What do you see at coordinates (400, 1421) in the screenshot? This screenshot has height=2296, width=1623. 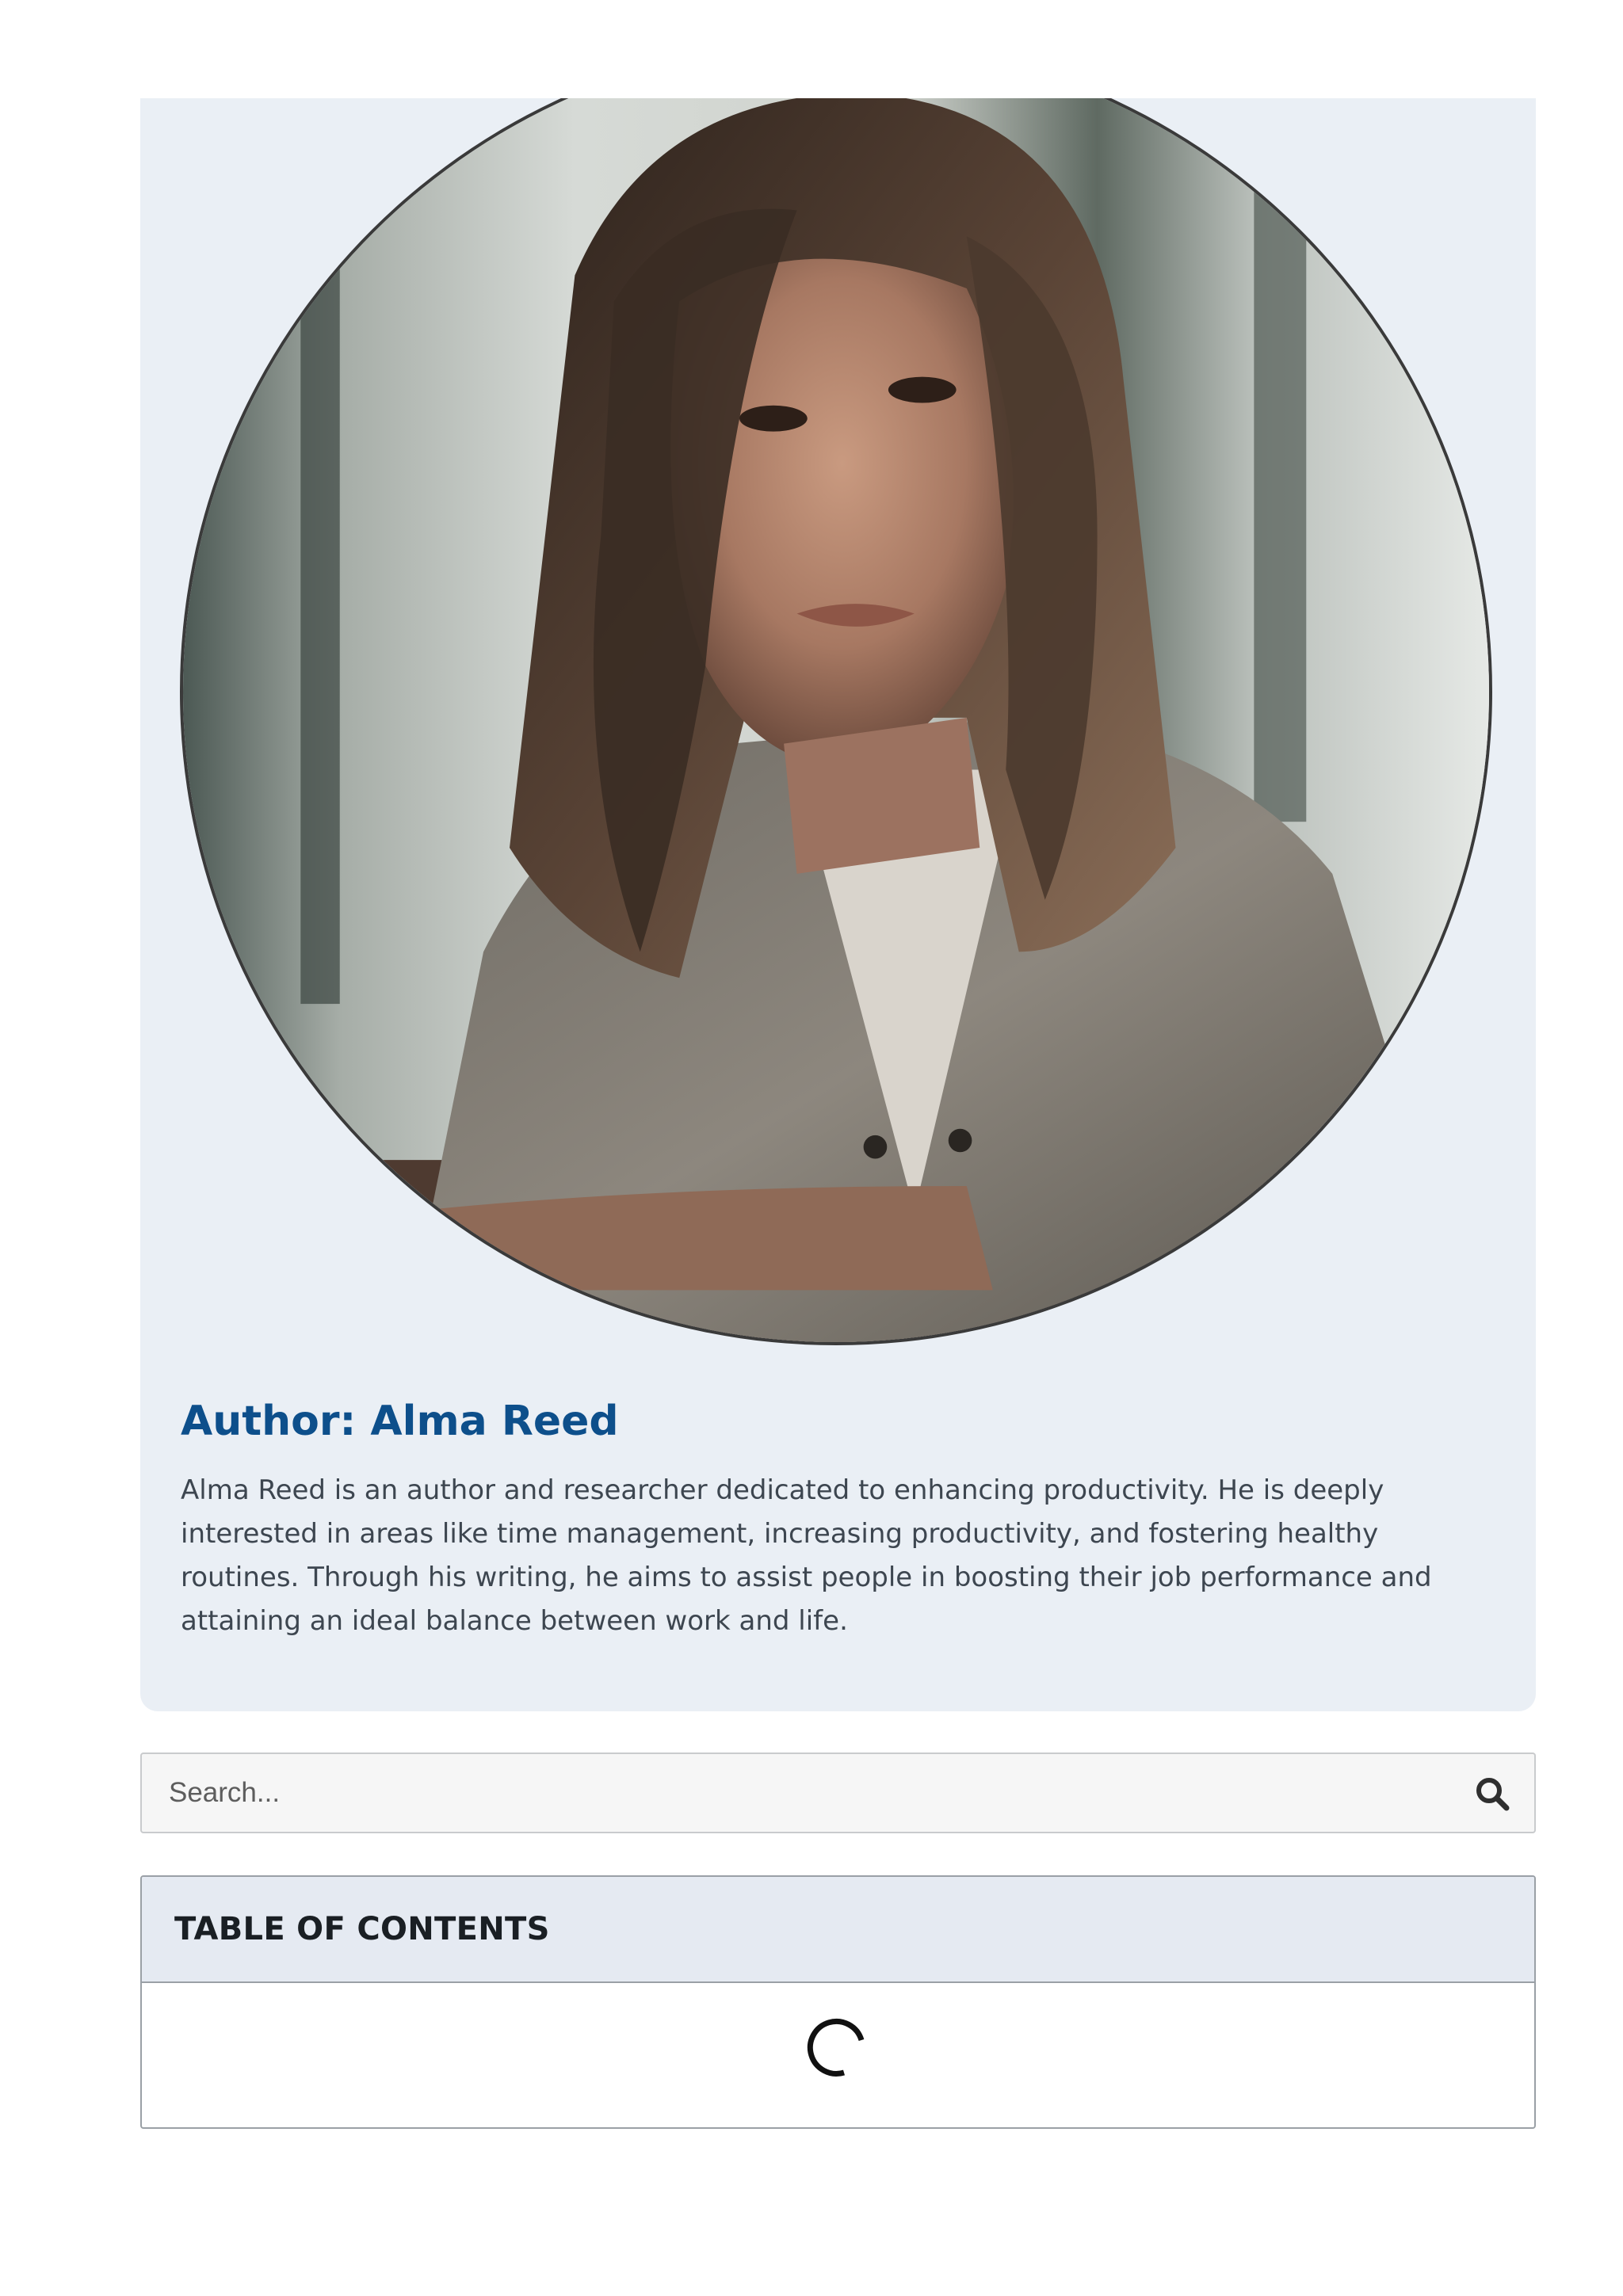 I see `author-title: Author: Alma Reed` at bounding box center [400, 1421].